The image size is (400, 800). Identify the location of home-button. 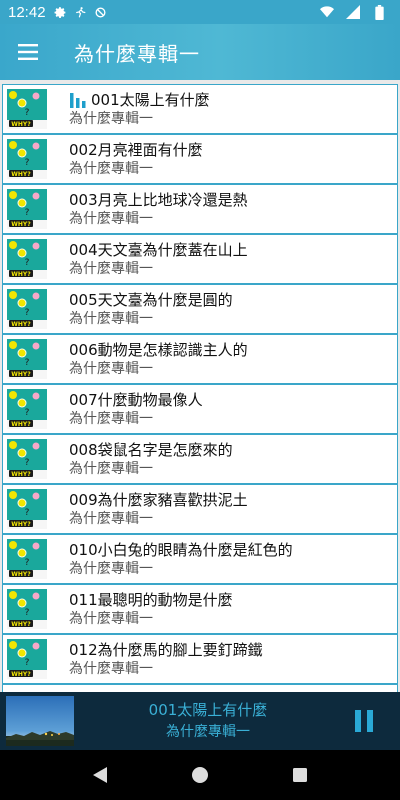
(200, 775).